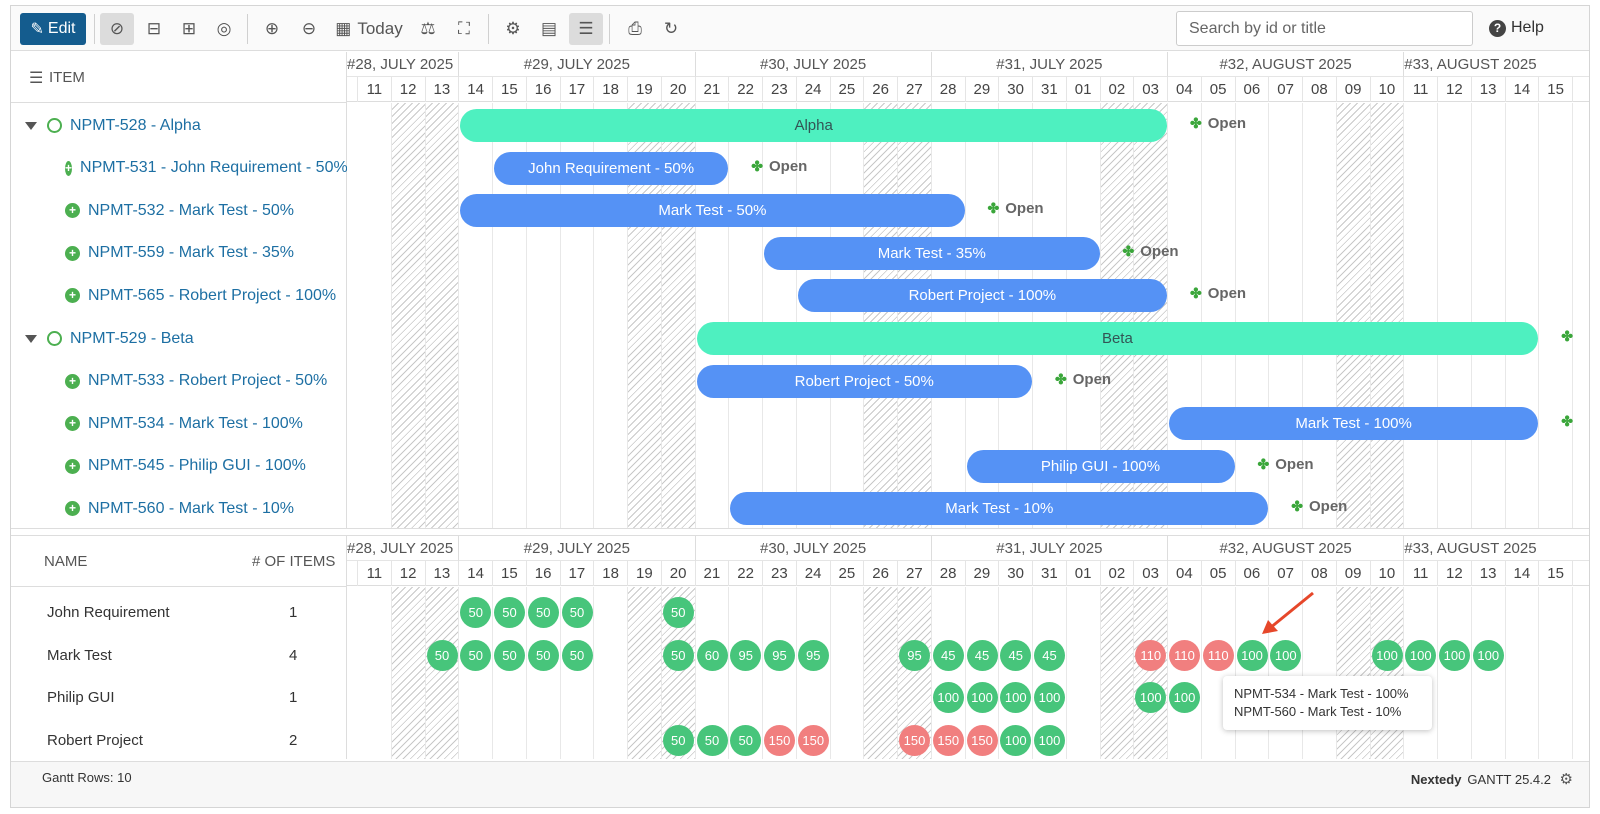 This screenshot has height=814, width=1600. What do you see at coordinates (179, 655) in the screenshot?
I see `resource-row: Mark Test 4` at bounding box center [179, 655].